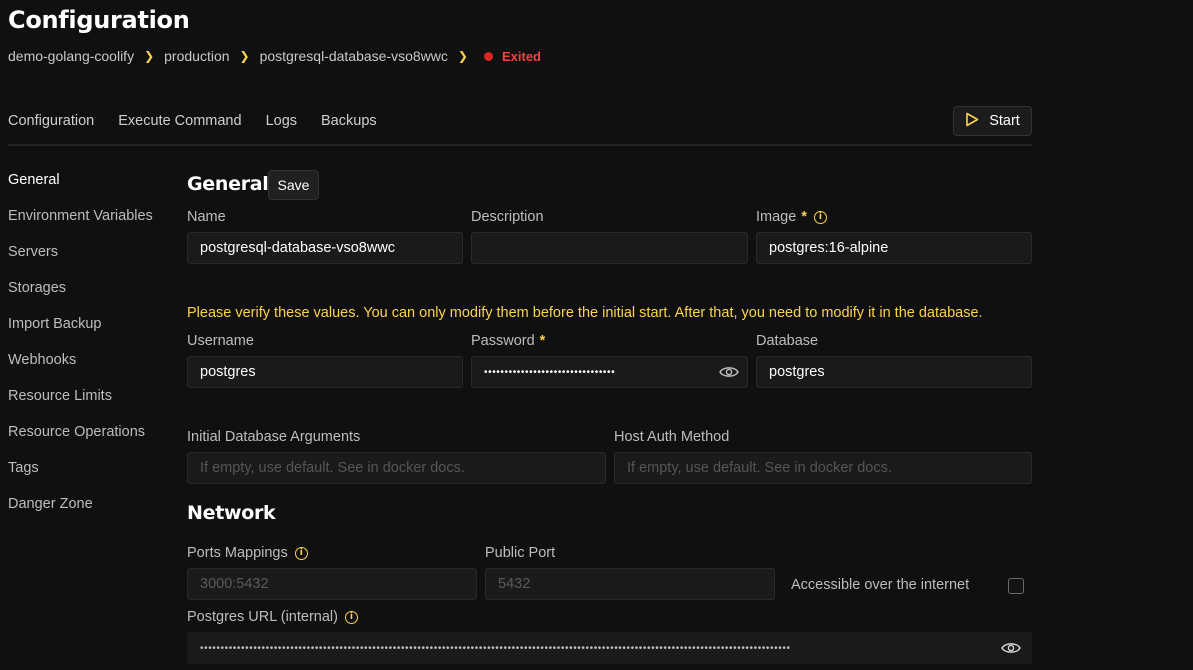  I want to click on public-port-label: Public Port, so click(520, 553).